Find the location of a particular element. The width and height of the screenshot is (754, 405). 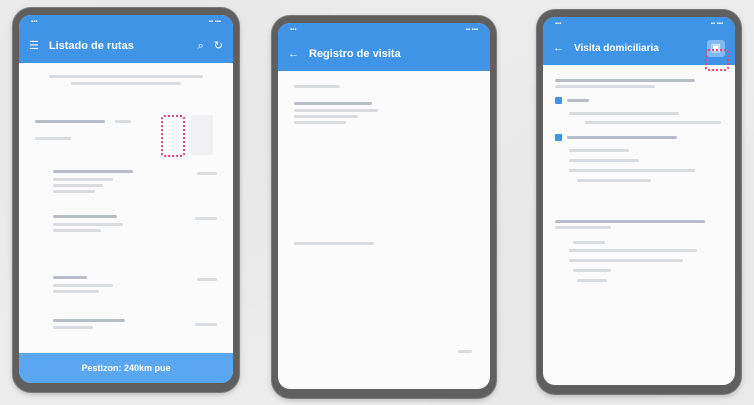

filter-row is located at coordinates (126, 121).